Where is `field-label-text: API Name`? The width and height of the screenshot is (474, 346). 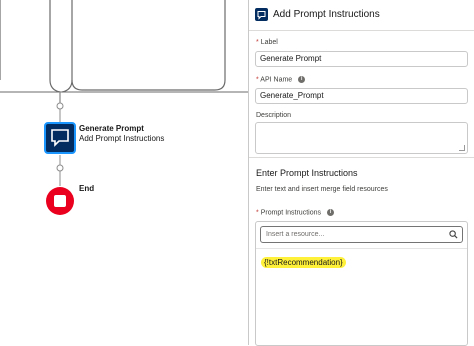 field-label-text: API Name is located at coordinates (276, 80).